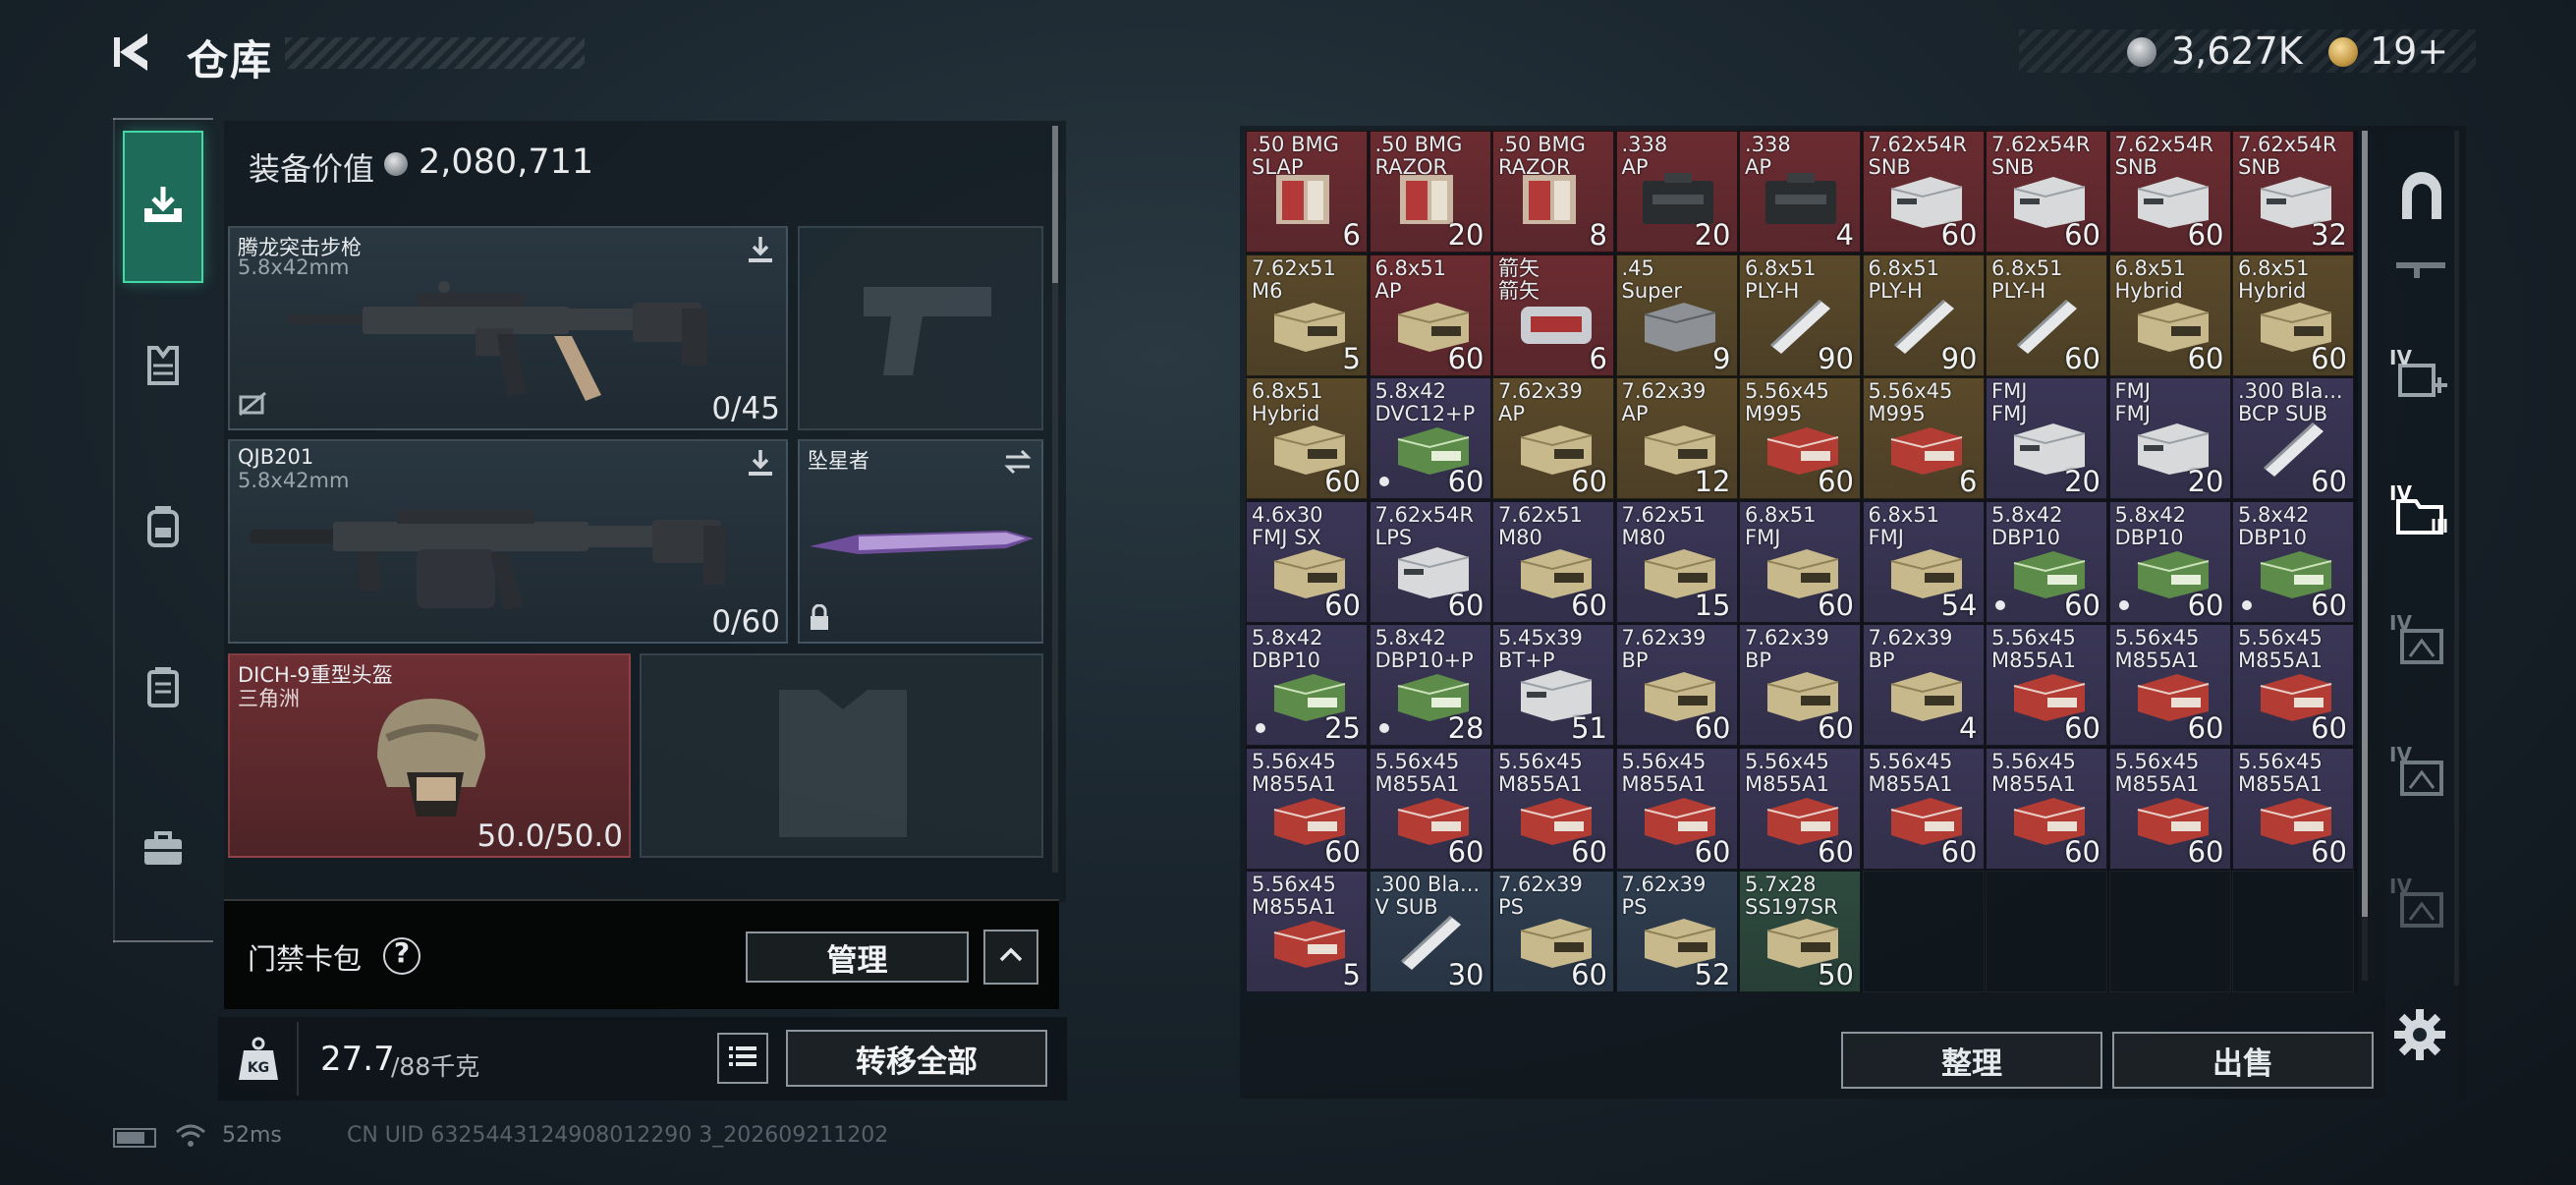 This screenshot has width=2576, height=1185. I want to click on list-view-button, so click(742, 1058).